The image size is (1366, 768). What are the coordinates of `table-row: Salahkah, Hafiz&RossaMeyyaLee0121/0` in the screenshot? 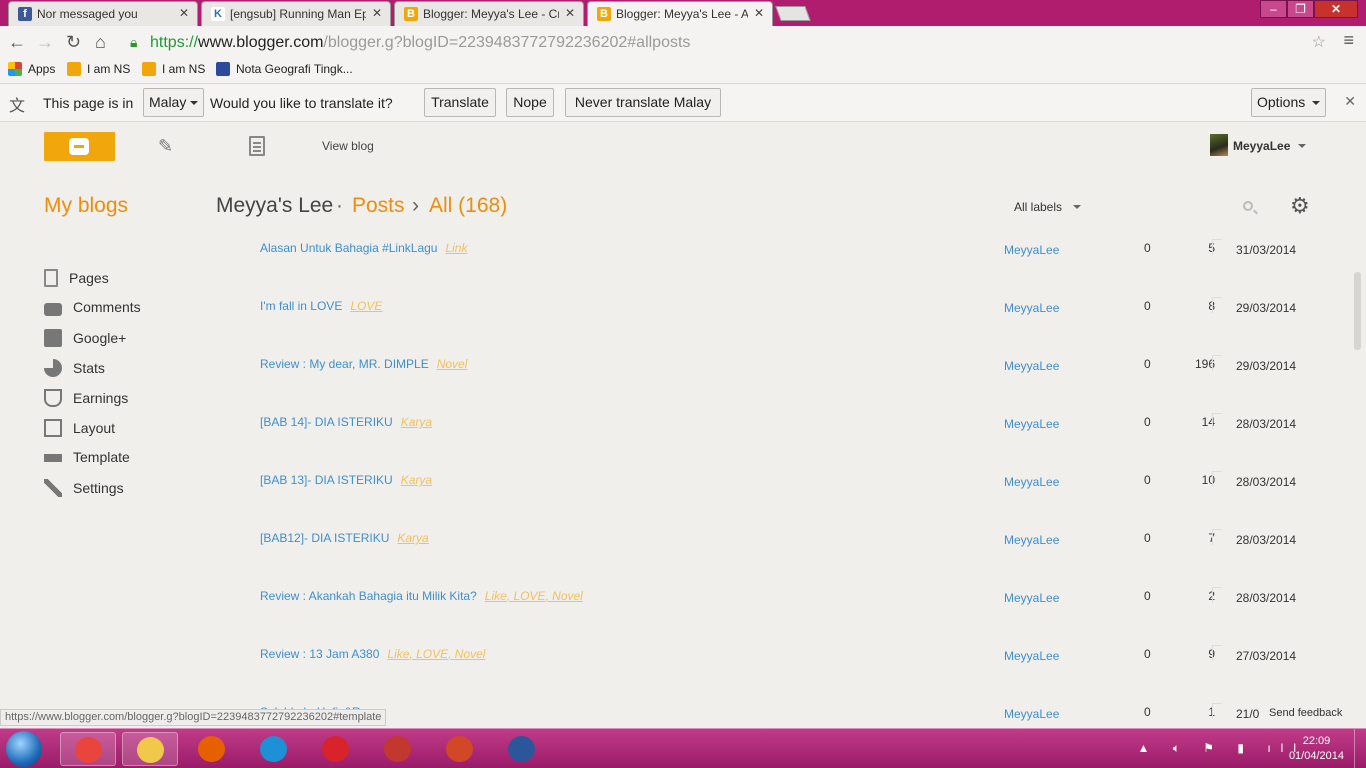 It's located at (785, 714).